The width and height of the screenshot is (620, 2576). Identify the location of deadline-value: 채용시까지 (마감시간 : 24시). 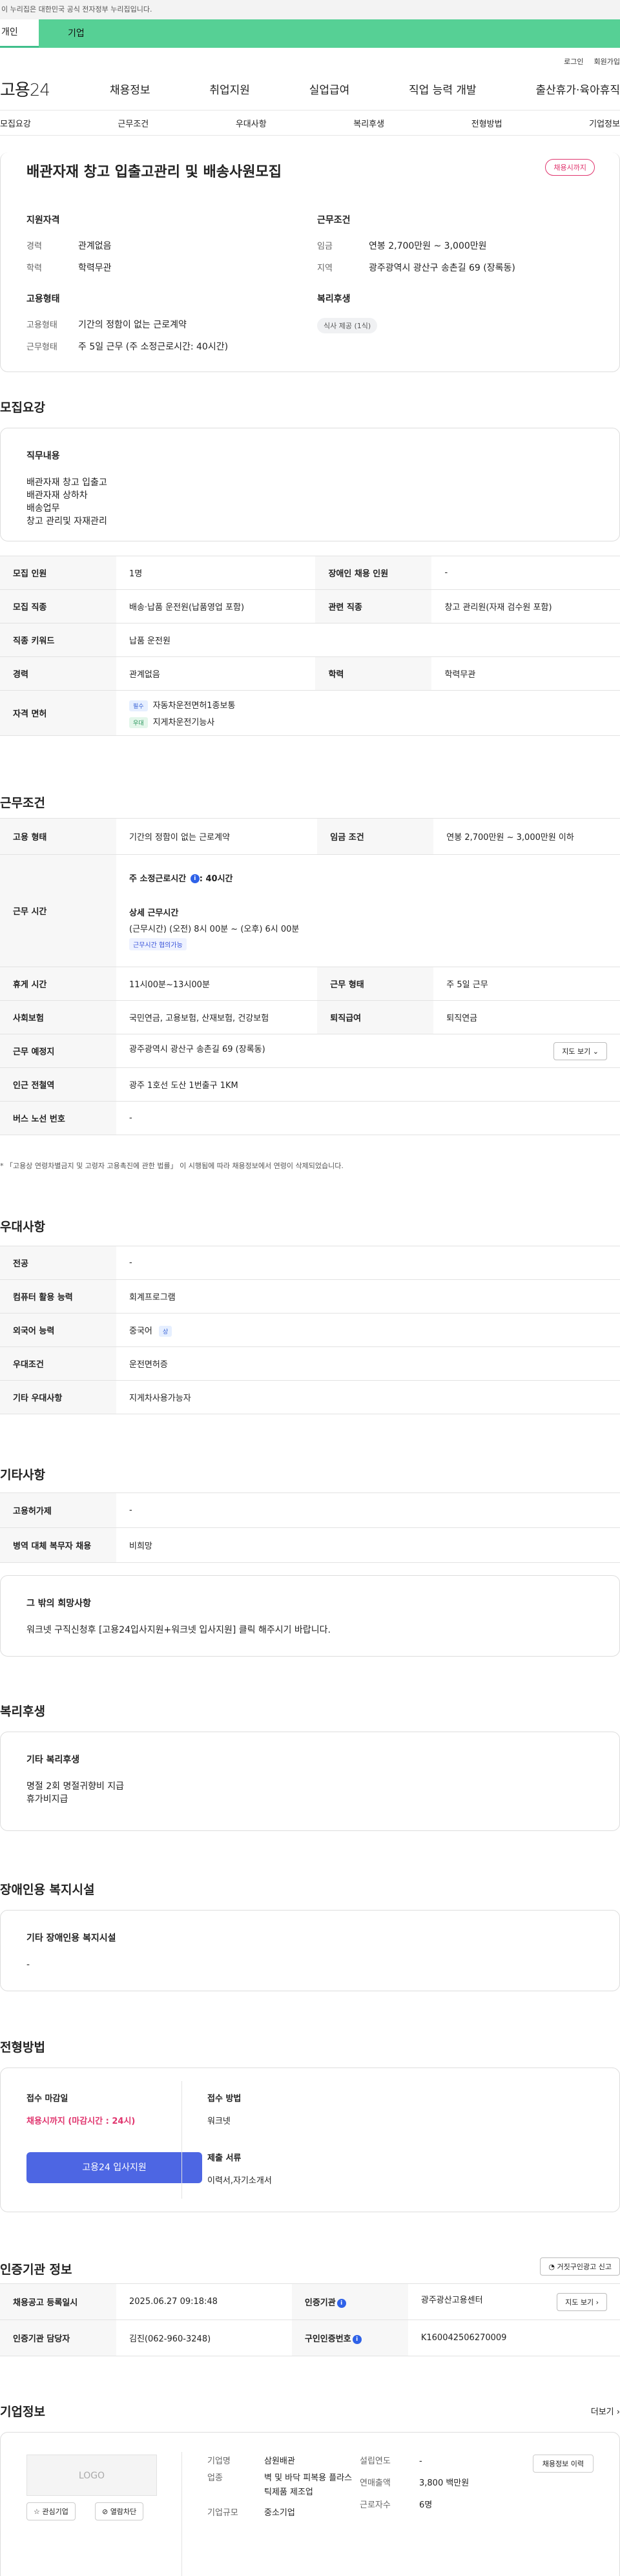
(81, 2121).